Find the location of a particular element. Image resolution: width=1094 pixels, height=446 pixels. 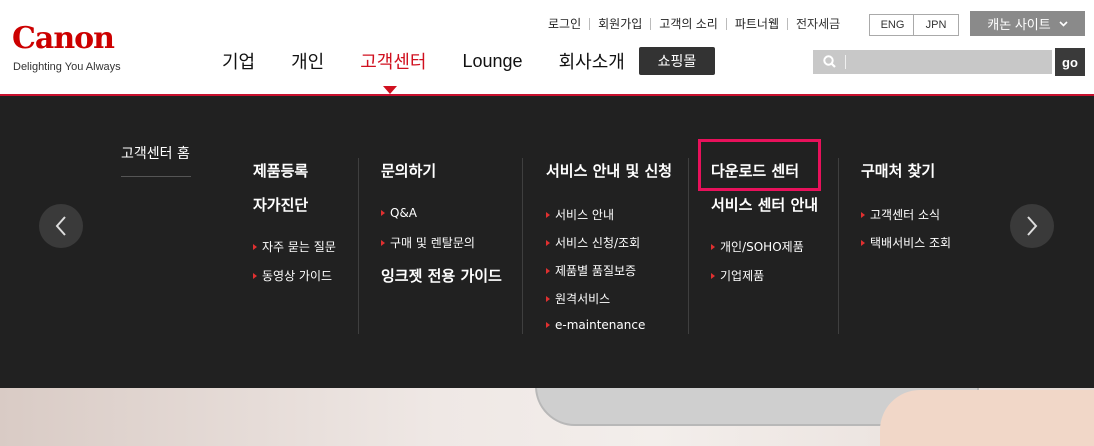

warranty-link: 제품별 품질보증 is located at coordinates (591, 270).